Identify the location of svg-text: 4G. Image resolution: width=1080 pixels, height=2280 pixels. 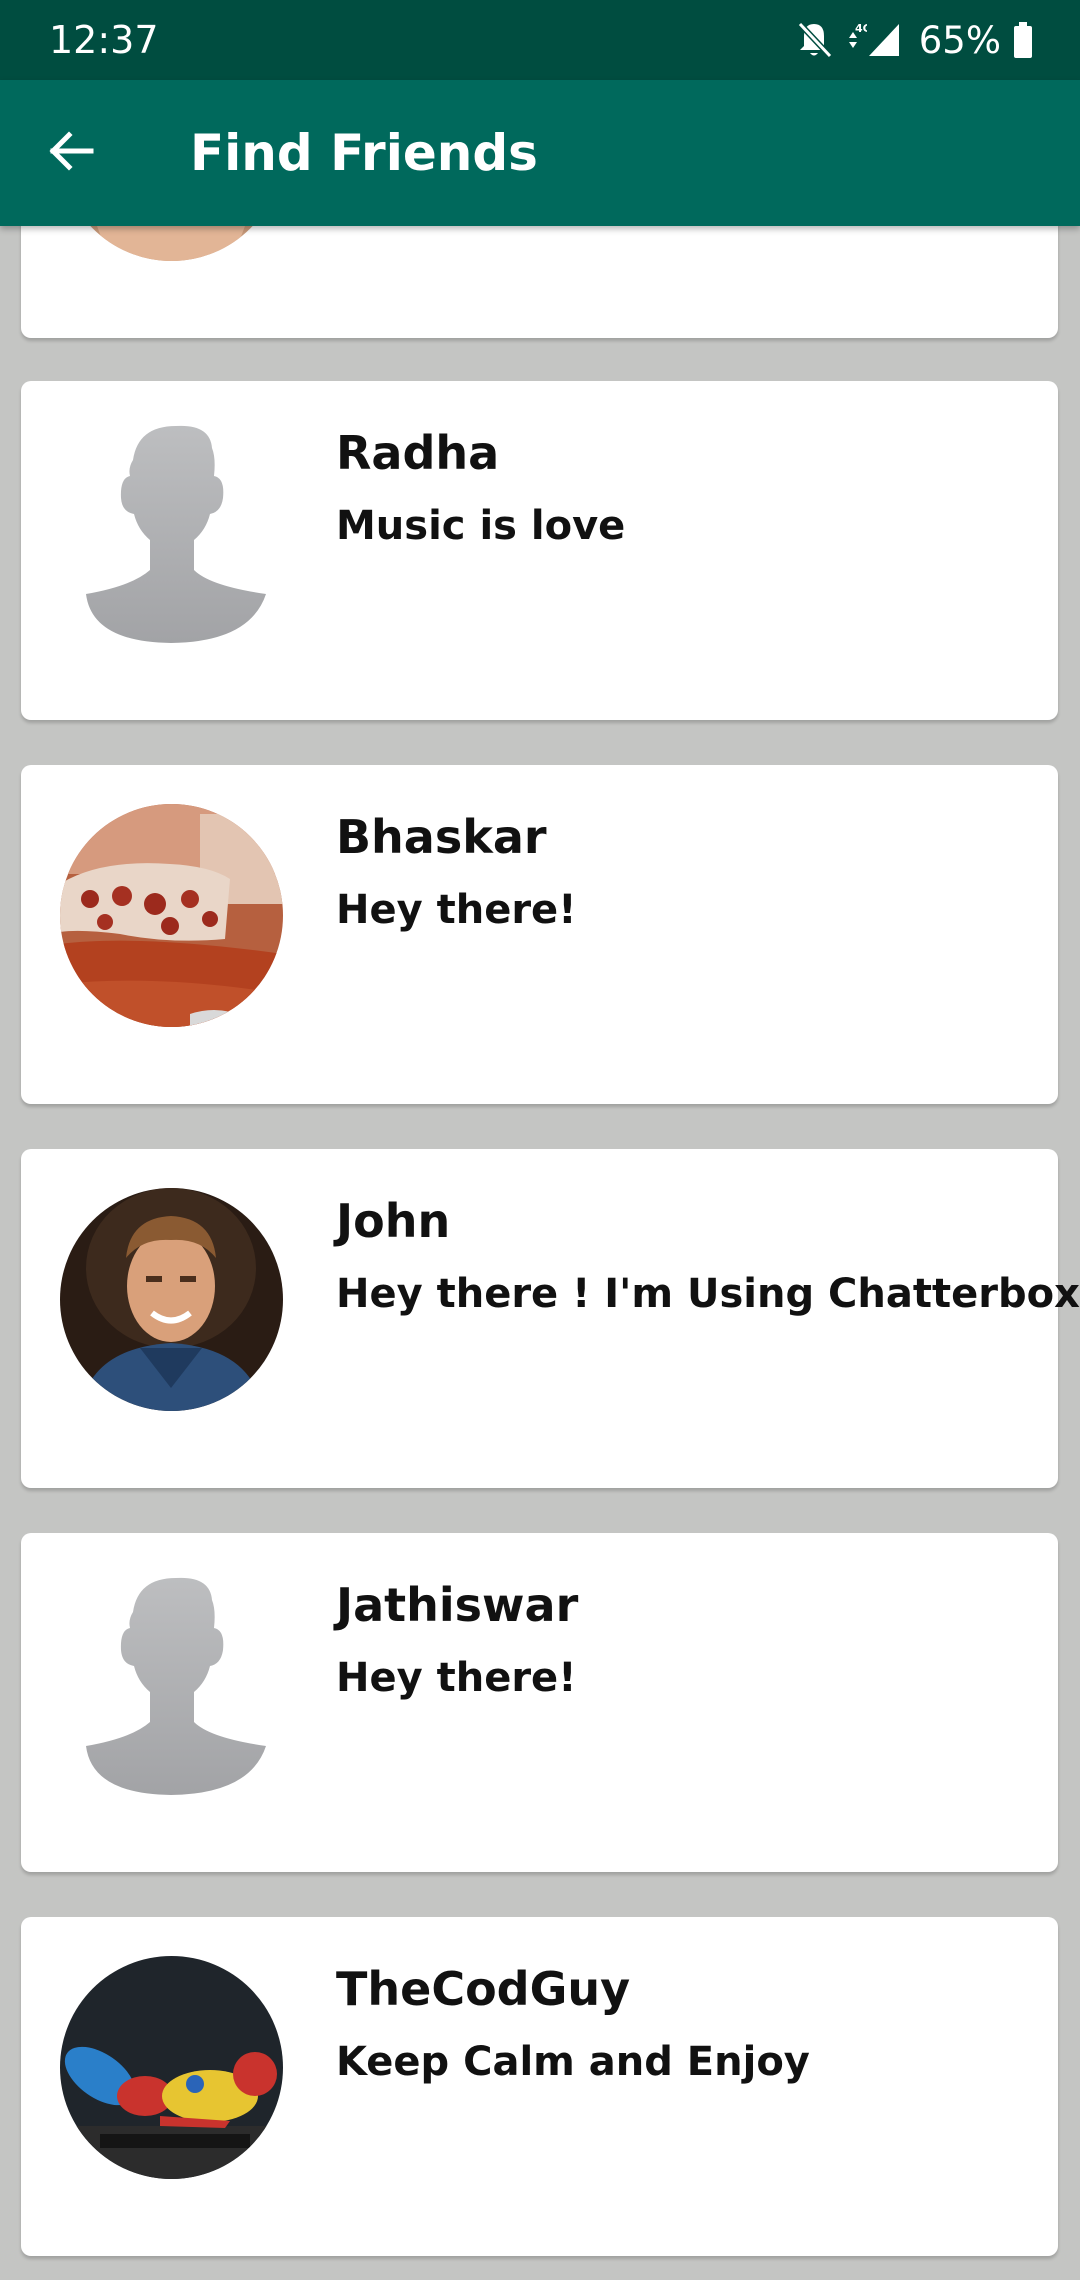
(861, 28).